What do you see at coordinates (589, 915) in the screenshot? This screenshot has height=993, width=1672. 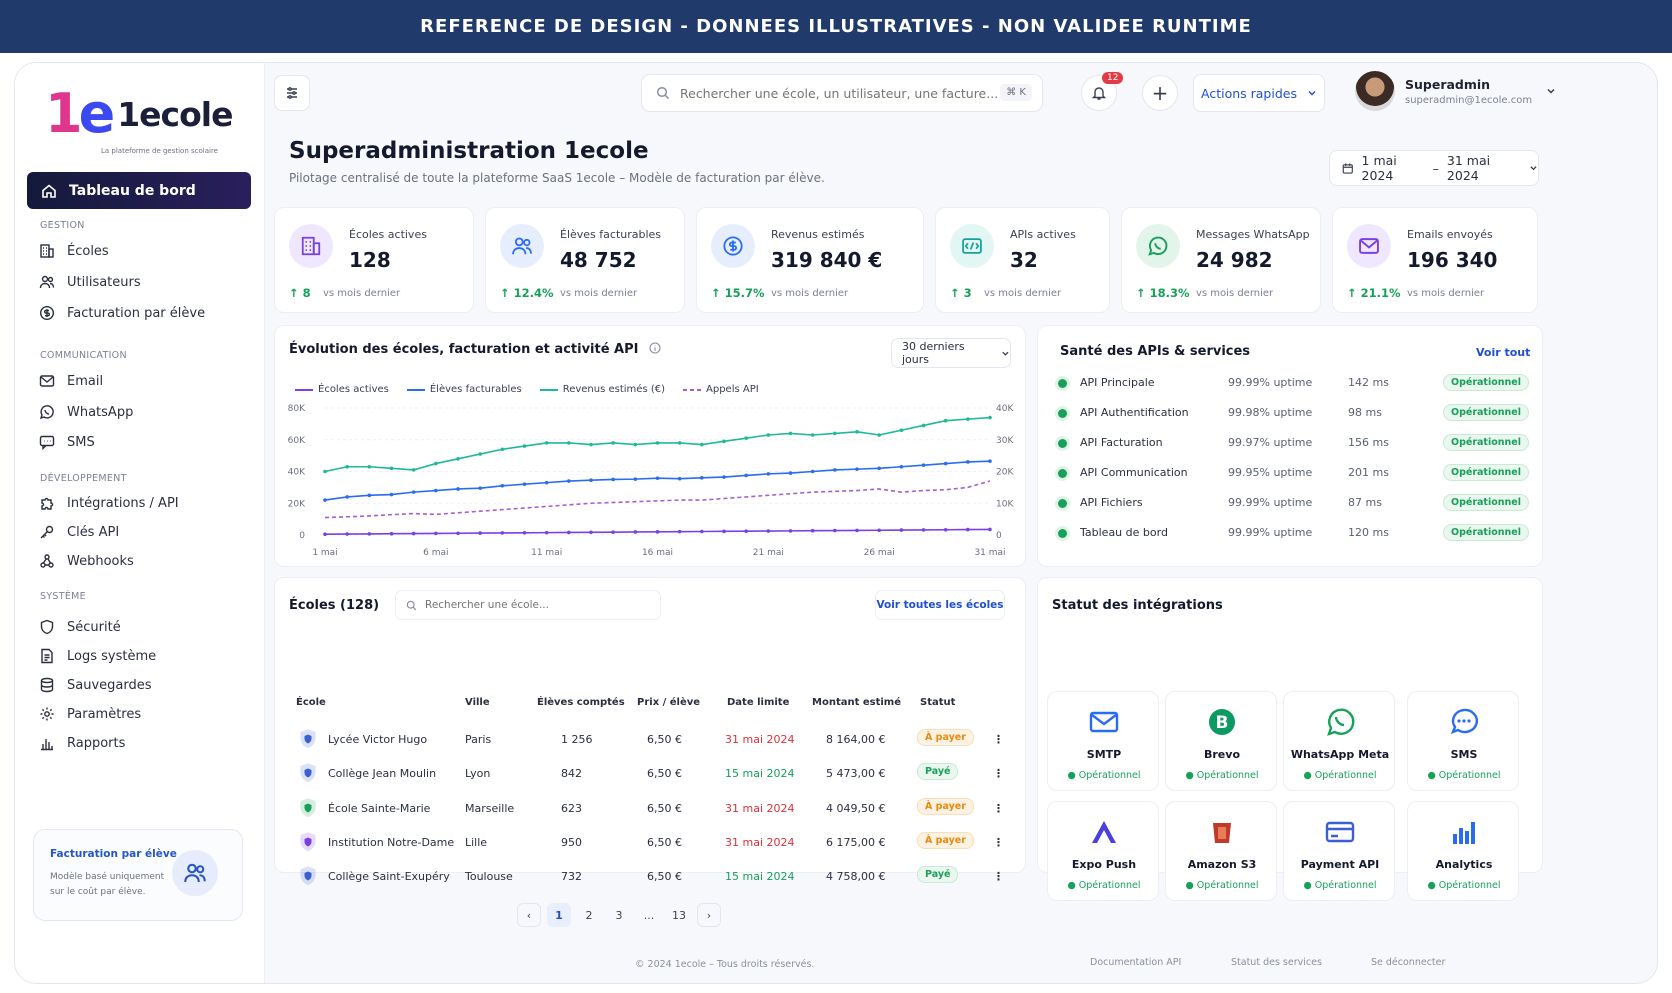 I see `page-button: 2` at bounding box center [589, 915].